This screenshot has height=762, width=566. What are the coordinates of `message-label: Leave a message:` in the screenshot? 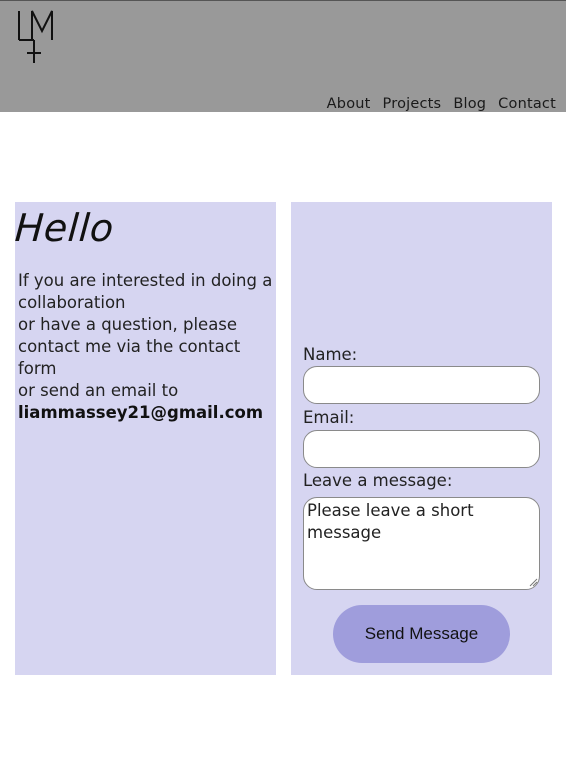 It's located at (378, 480).